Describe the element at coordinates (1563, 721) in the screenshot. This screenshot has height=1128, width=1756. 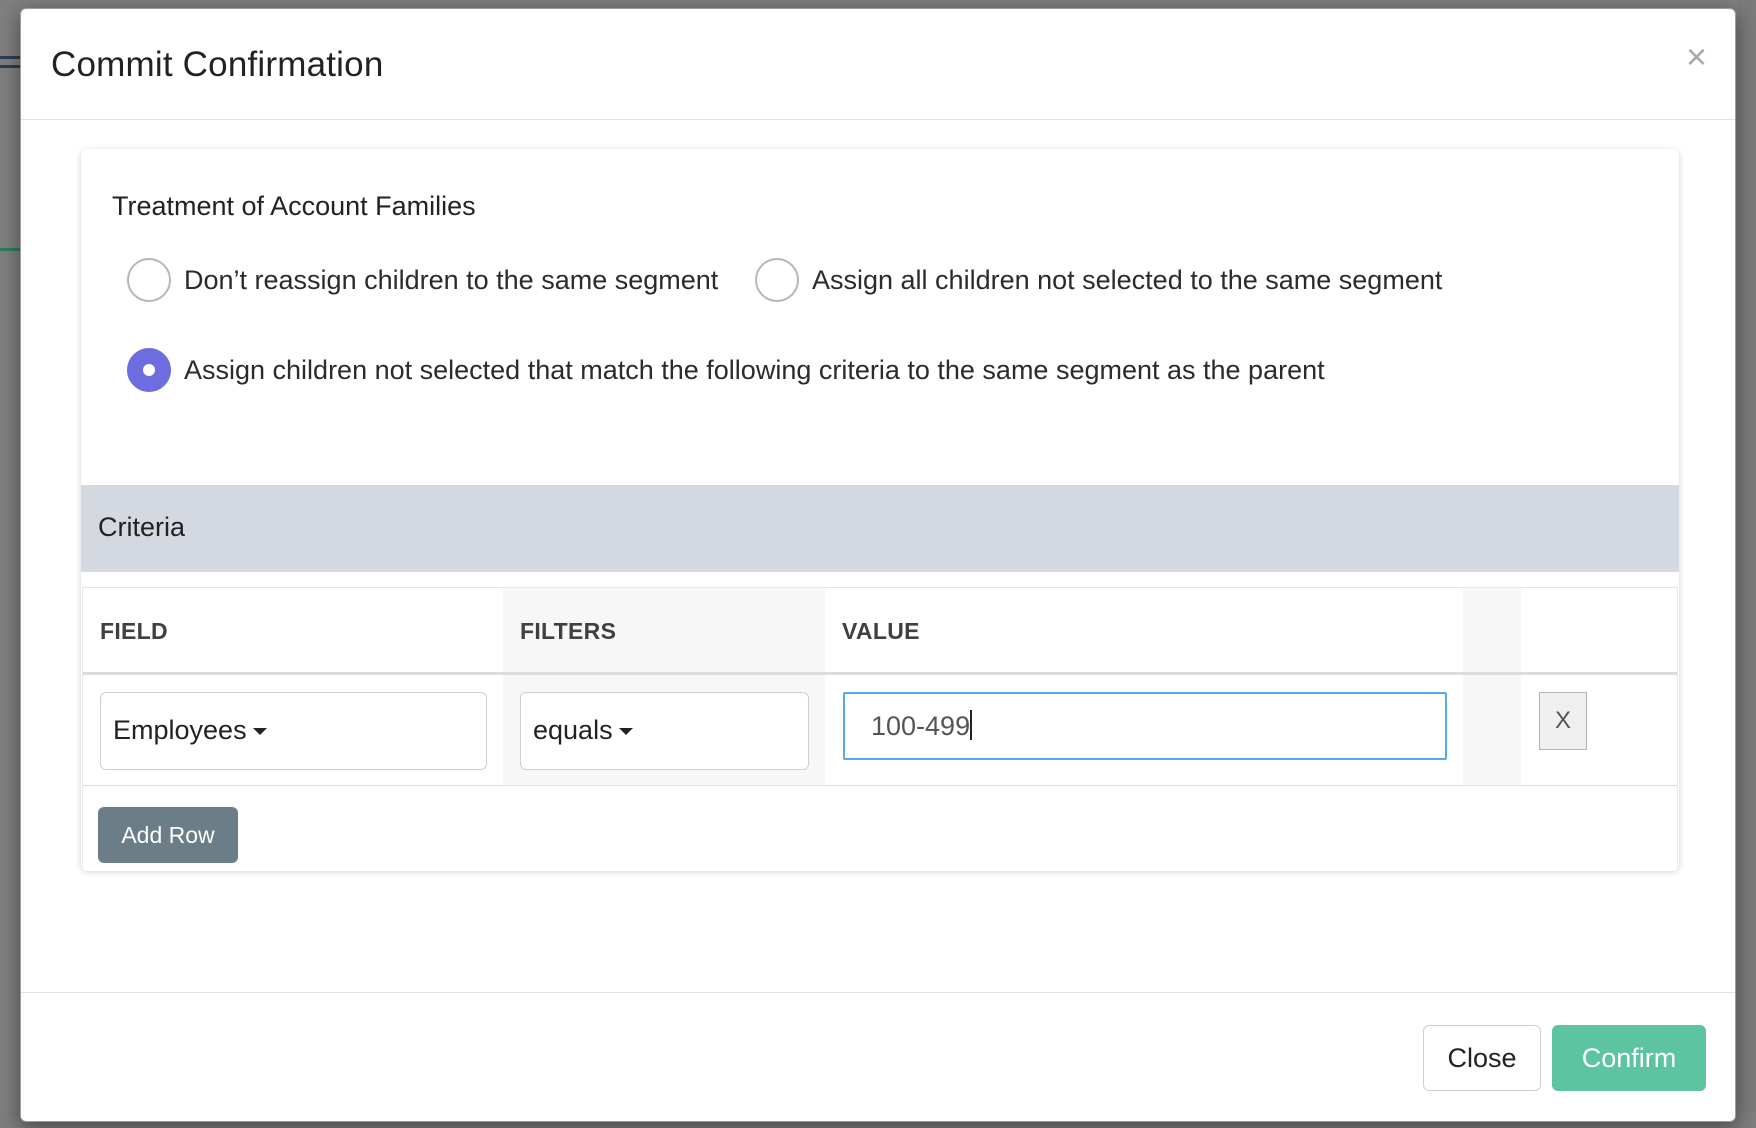
I see `remove-row-button: X` at that location.